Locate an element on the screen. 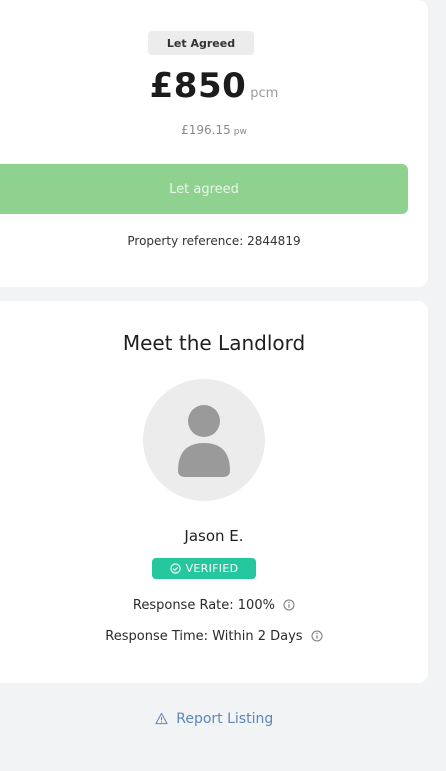  weekly-price-row: £196.15 pw is located at coordinates (214, 128).